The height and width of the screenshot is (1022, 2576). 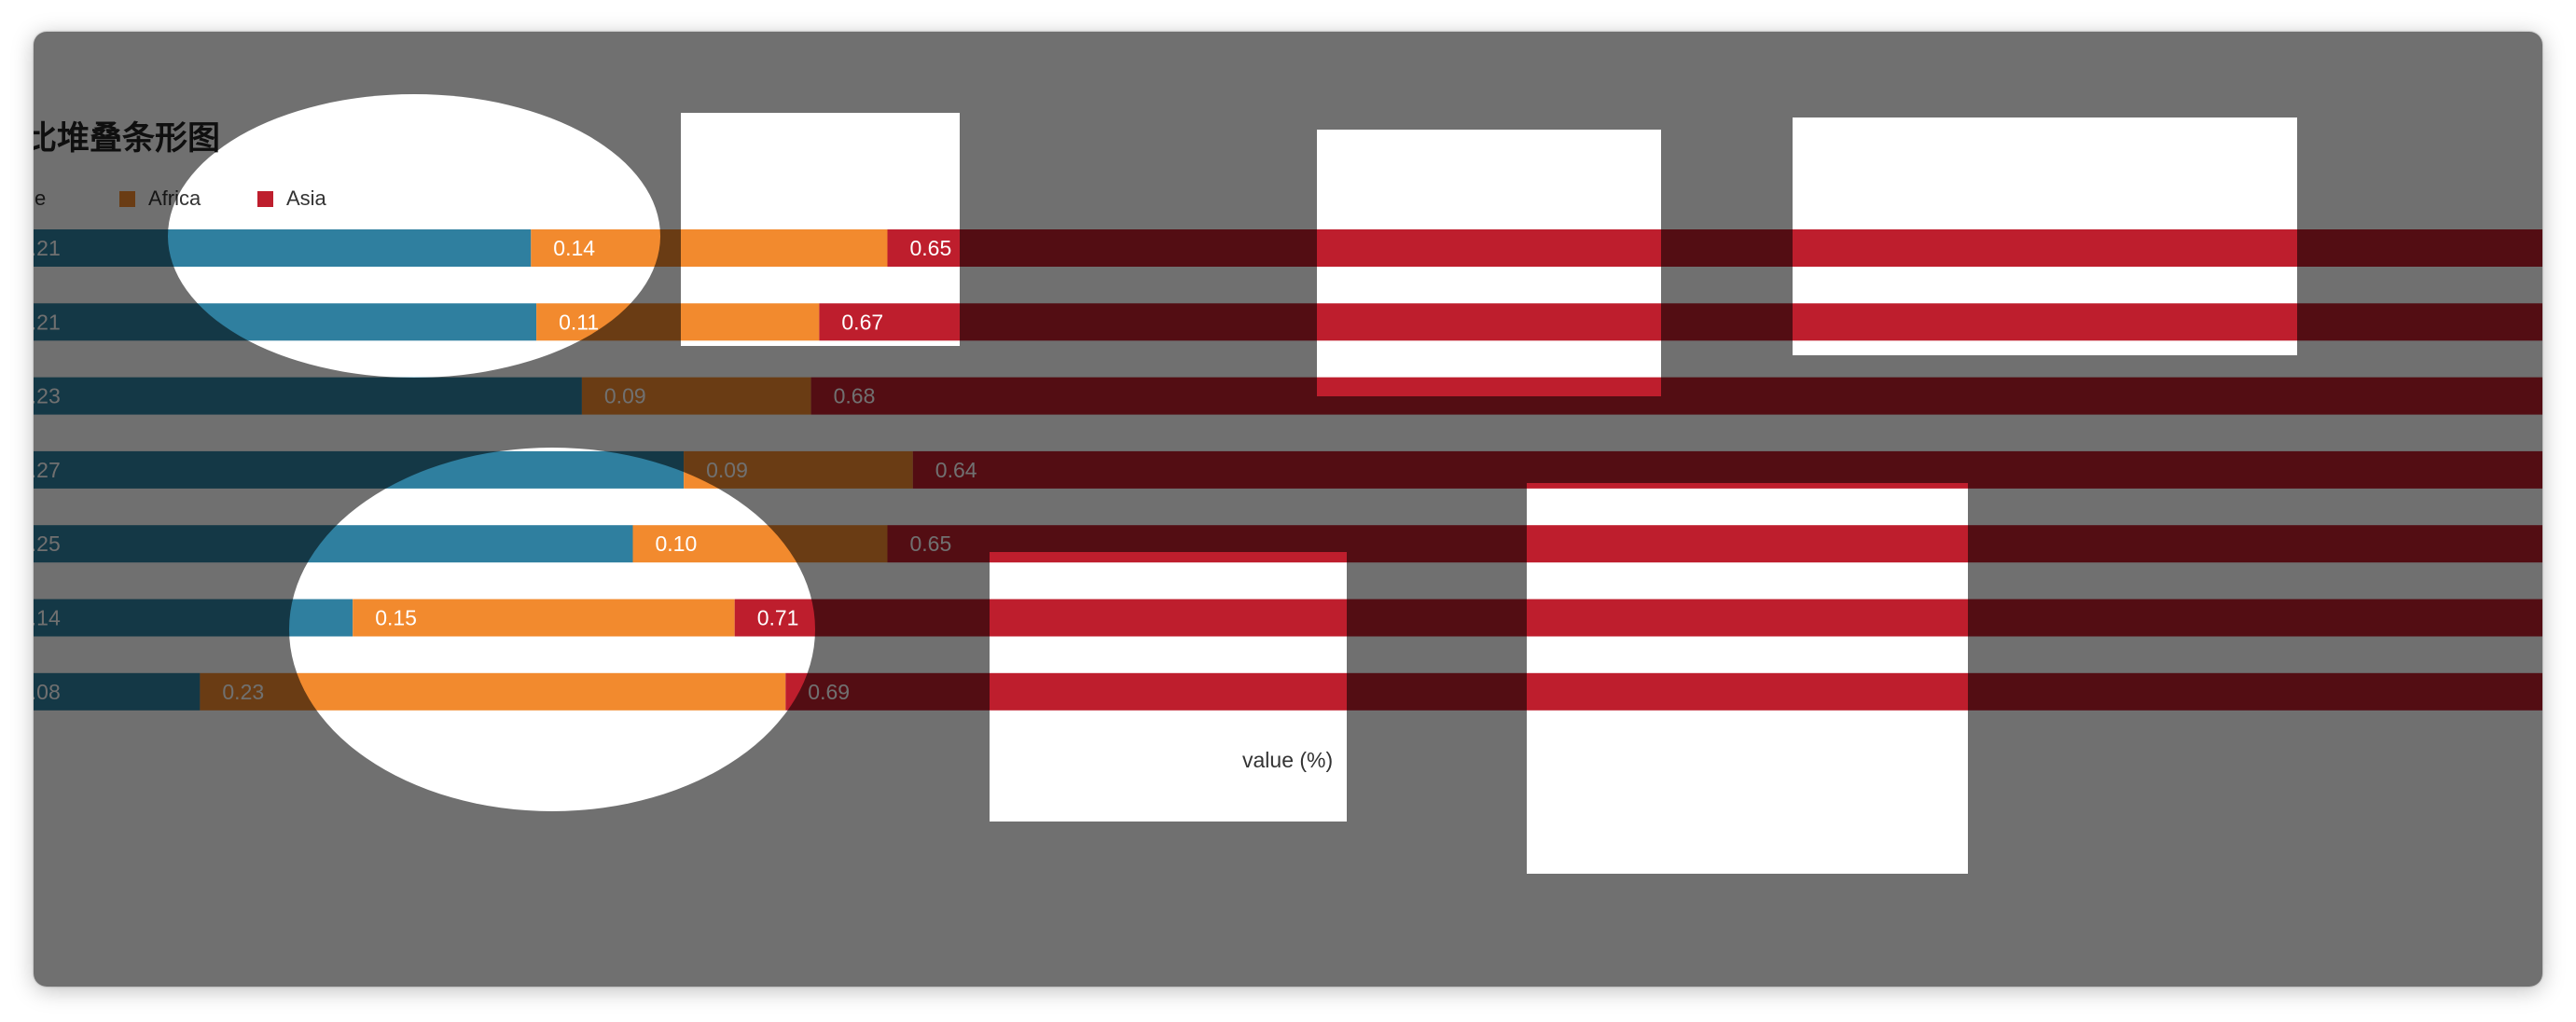 I want to click on legend-item-series-1: e, so click(x=40, y=198).